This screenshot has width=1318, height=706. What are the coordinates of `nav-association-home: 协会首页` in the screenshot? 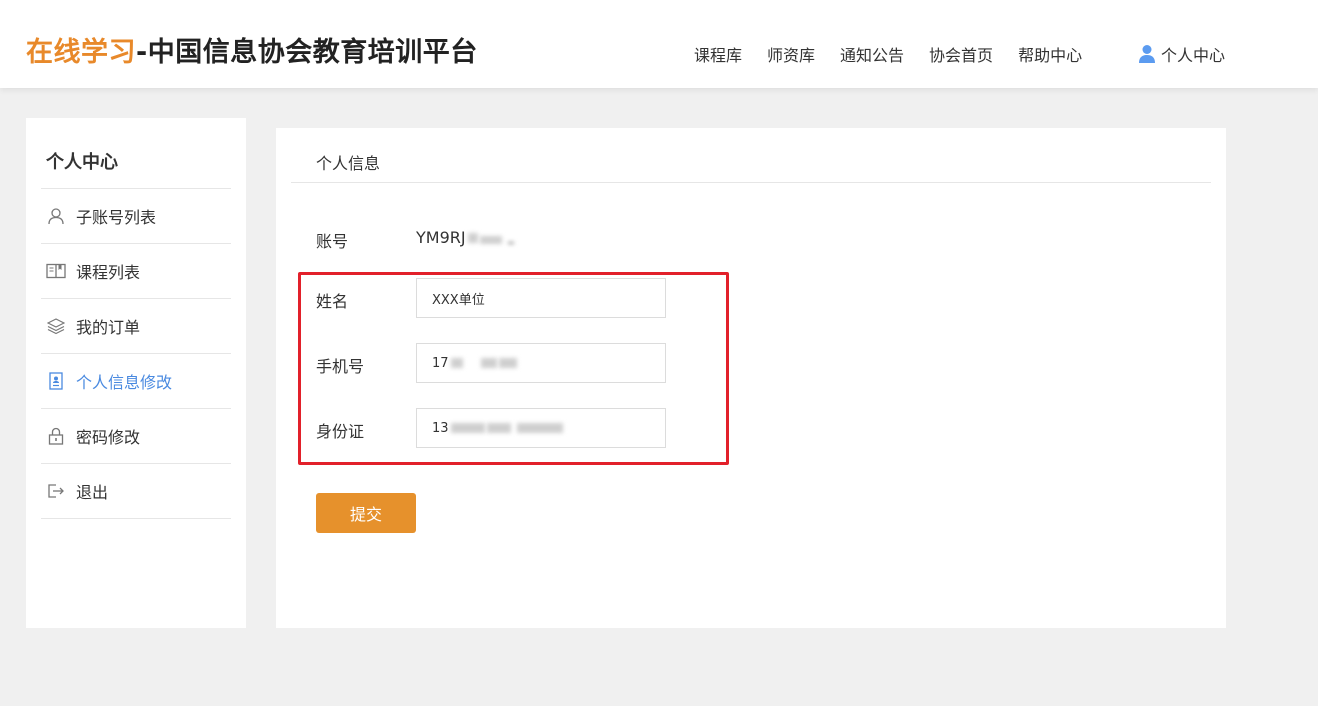 It's located at (961, 54).